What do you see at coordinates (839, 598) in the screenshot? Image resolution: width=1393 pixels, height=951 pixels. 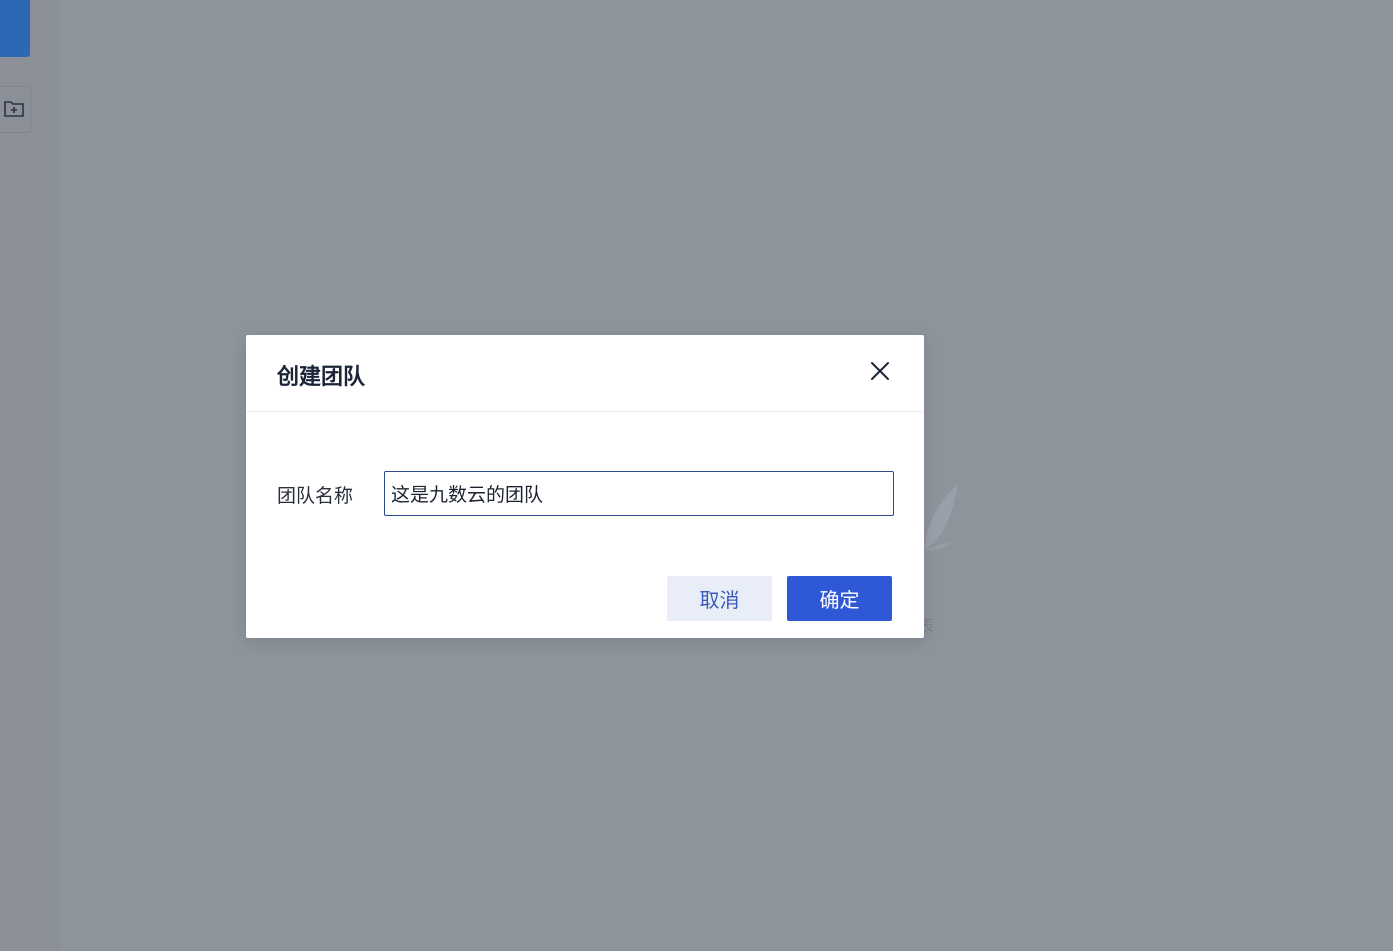 I see `confirm-button: 确定` at bounding box center [839, 598].